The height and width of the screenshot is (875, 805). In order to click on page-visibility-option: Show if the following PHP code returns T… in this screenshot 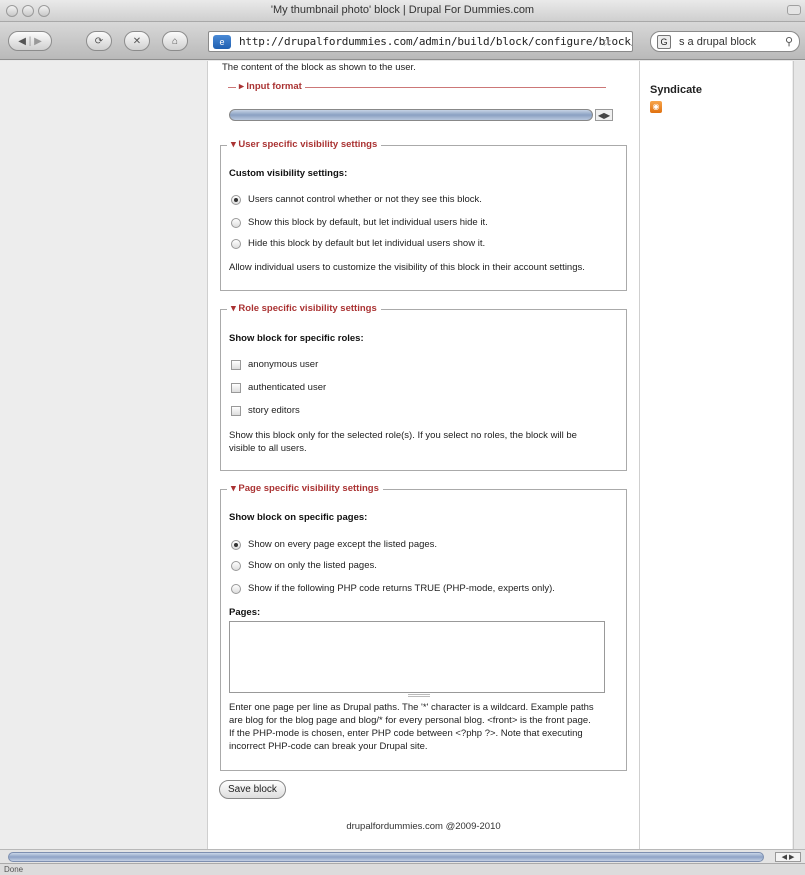, I will do `click(393, 588)`.